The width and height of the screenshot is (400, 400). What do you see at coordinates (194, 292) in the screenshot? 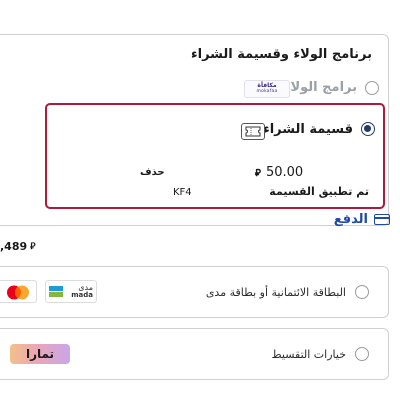
I see `payment-option-card: البطاقة الائتمانية أو بطاقة مدى مدى mada` at bounding box center [194, 292].